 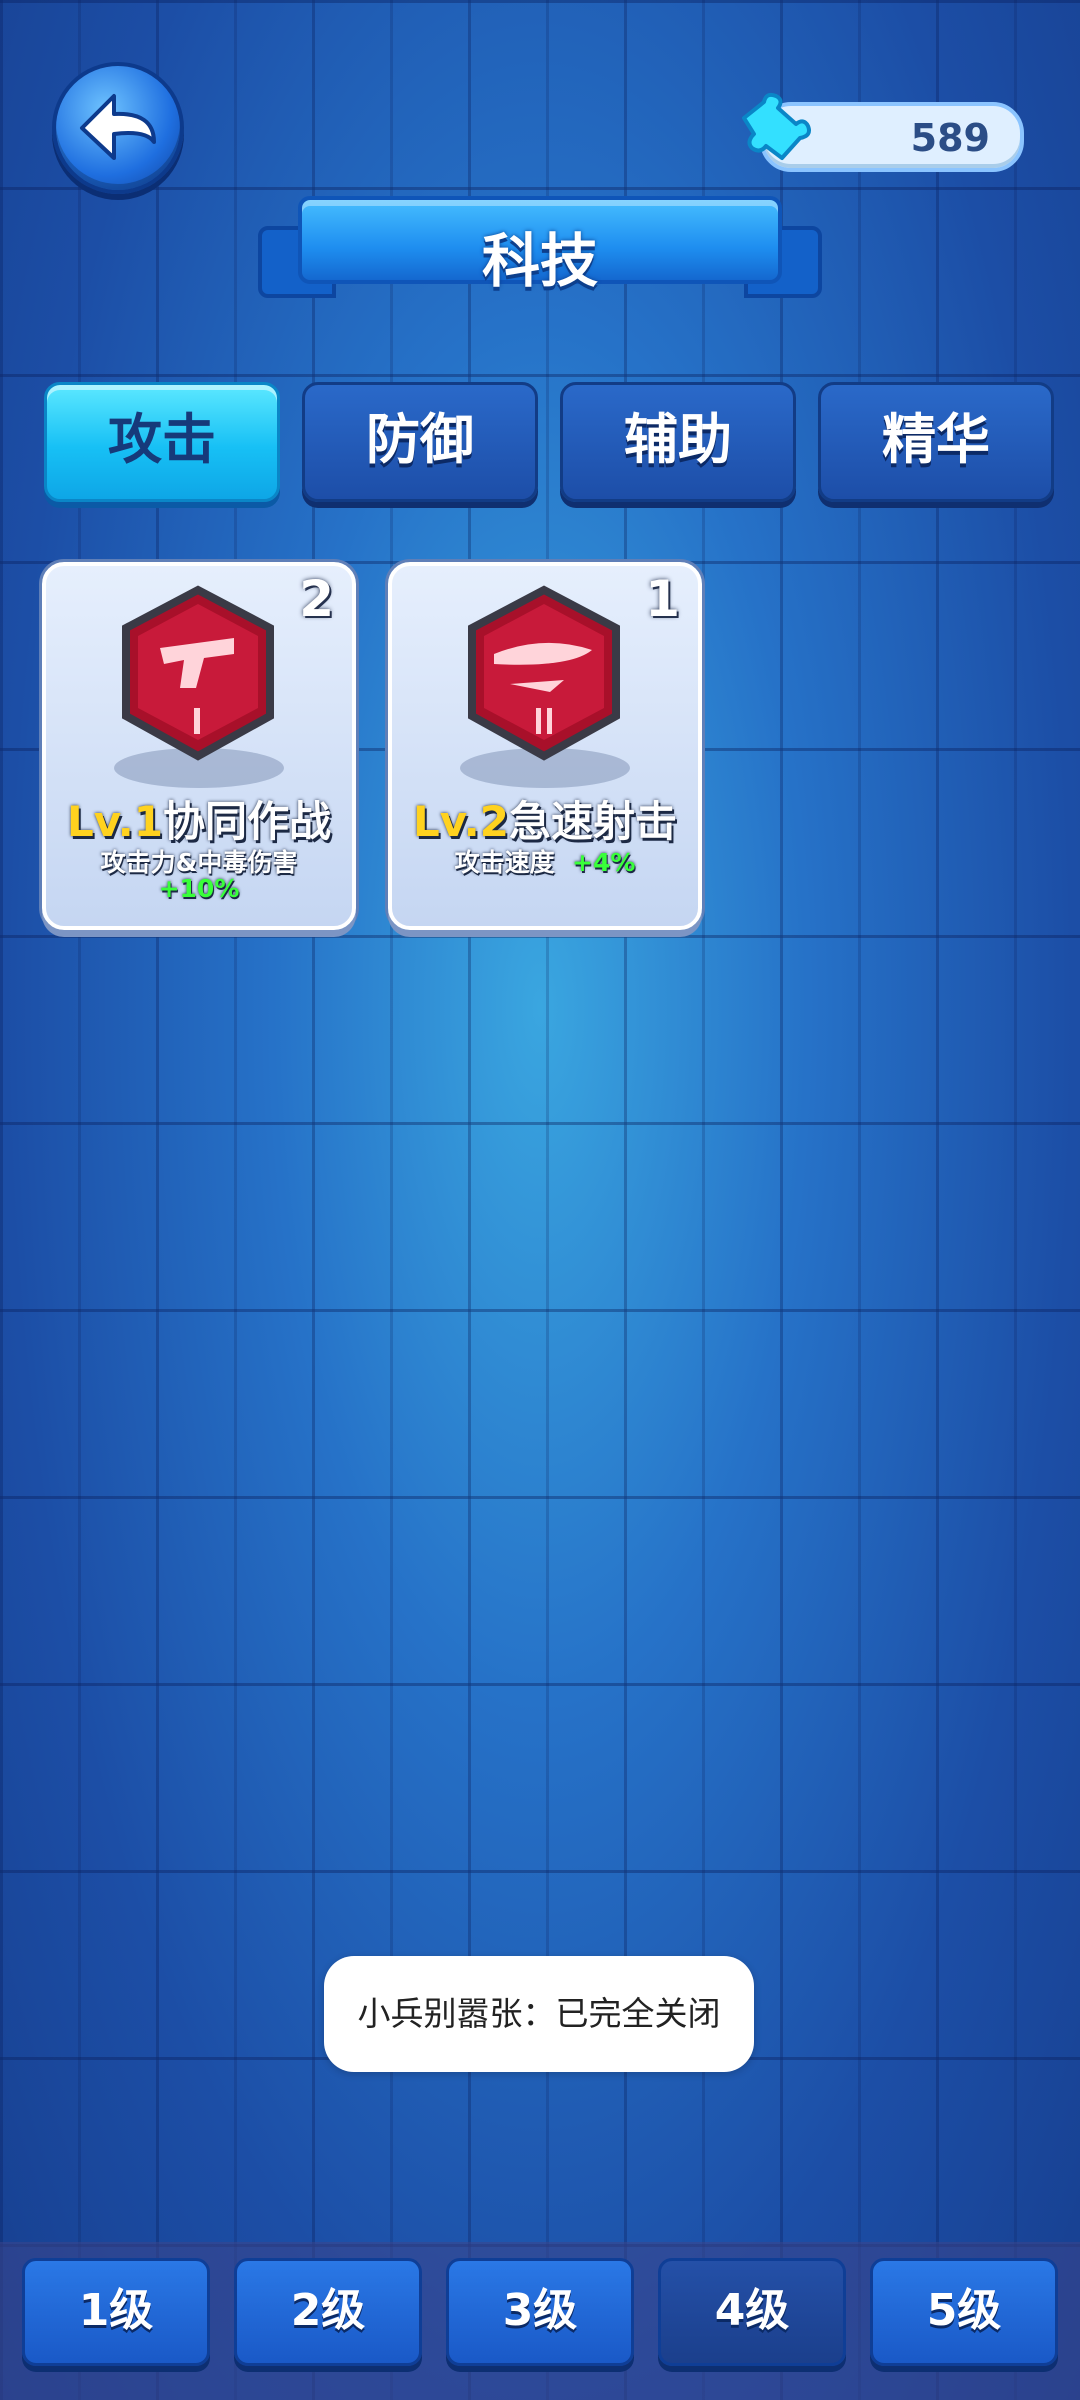 What do you see at coordinates (461, 821) in the screenshot?
I see `card-level: Lv.2` at bounding box center [461, 821].